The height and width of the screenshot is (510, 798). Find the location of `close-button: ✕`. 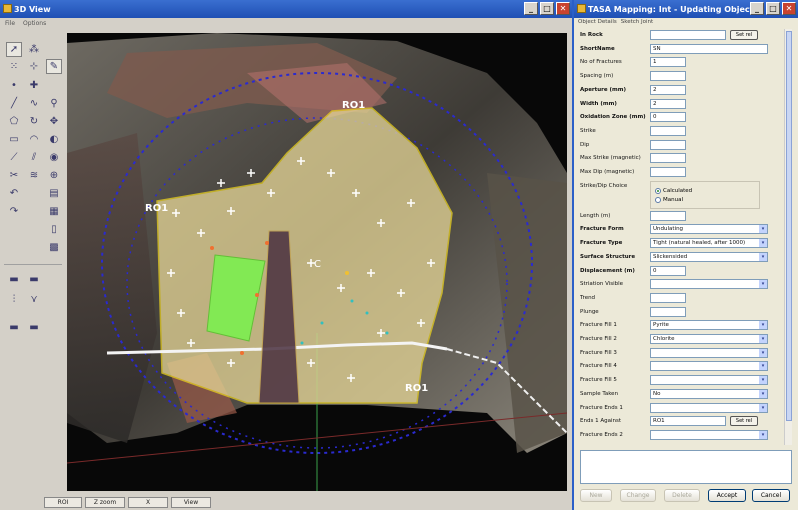

close-button: ✕ is located at coordinates (563, 8).